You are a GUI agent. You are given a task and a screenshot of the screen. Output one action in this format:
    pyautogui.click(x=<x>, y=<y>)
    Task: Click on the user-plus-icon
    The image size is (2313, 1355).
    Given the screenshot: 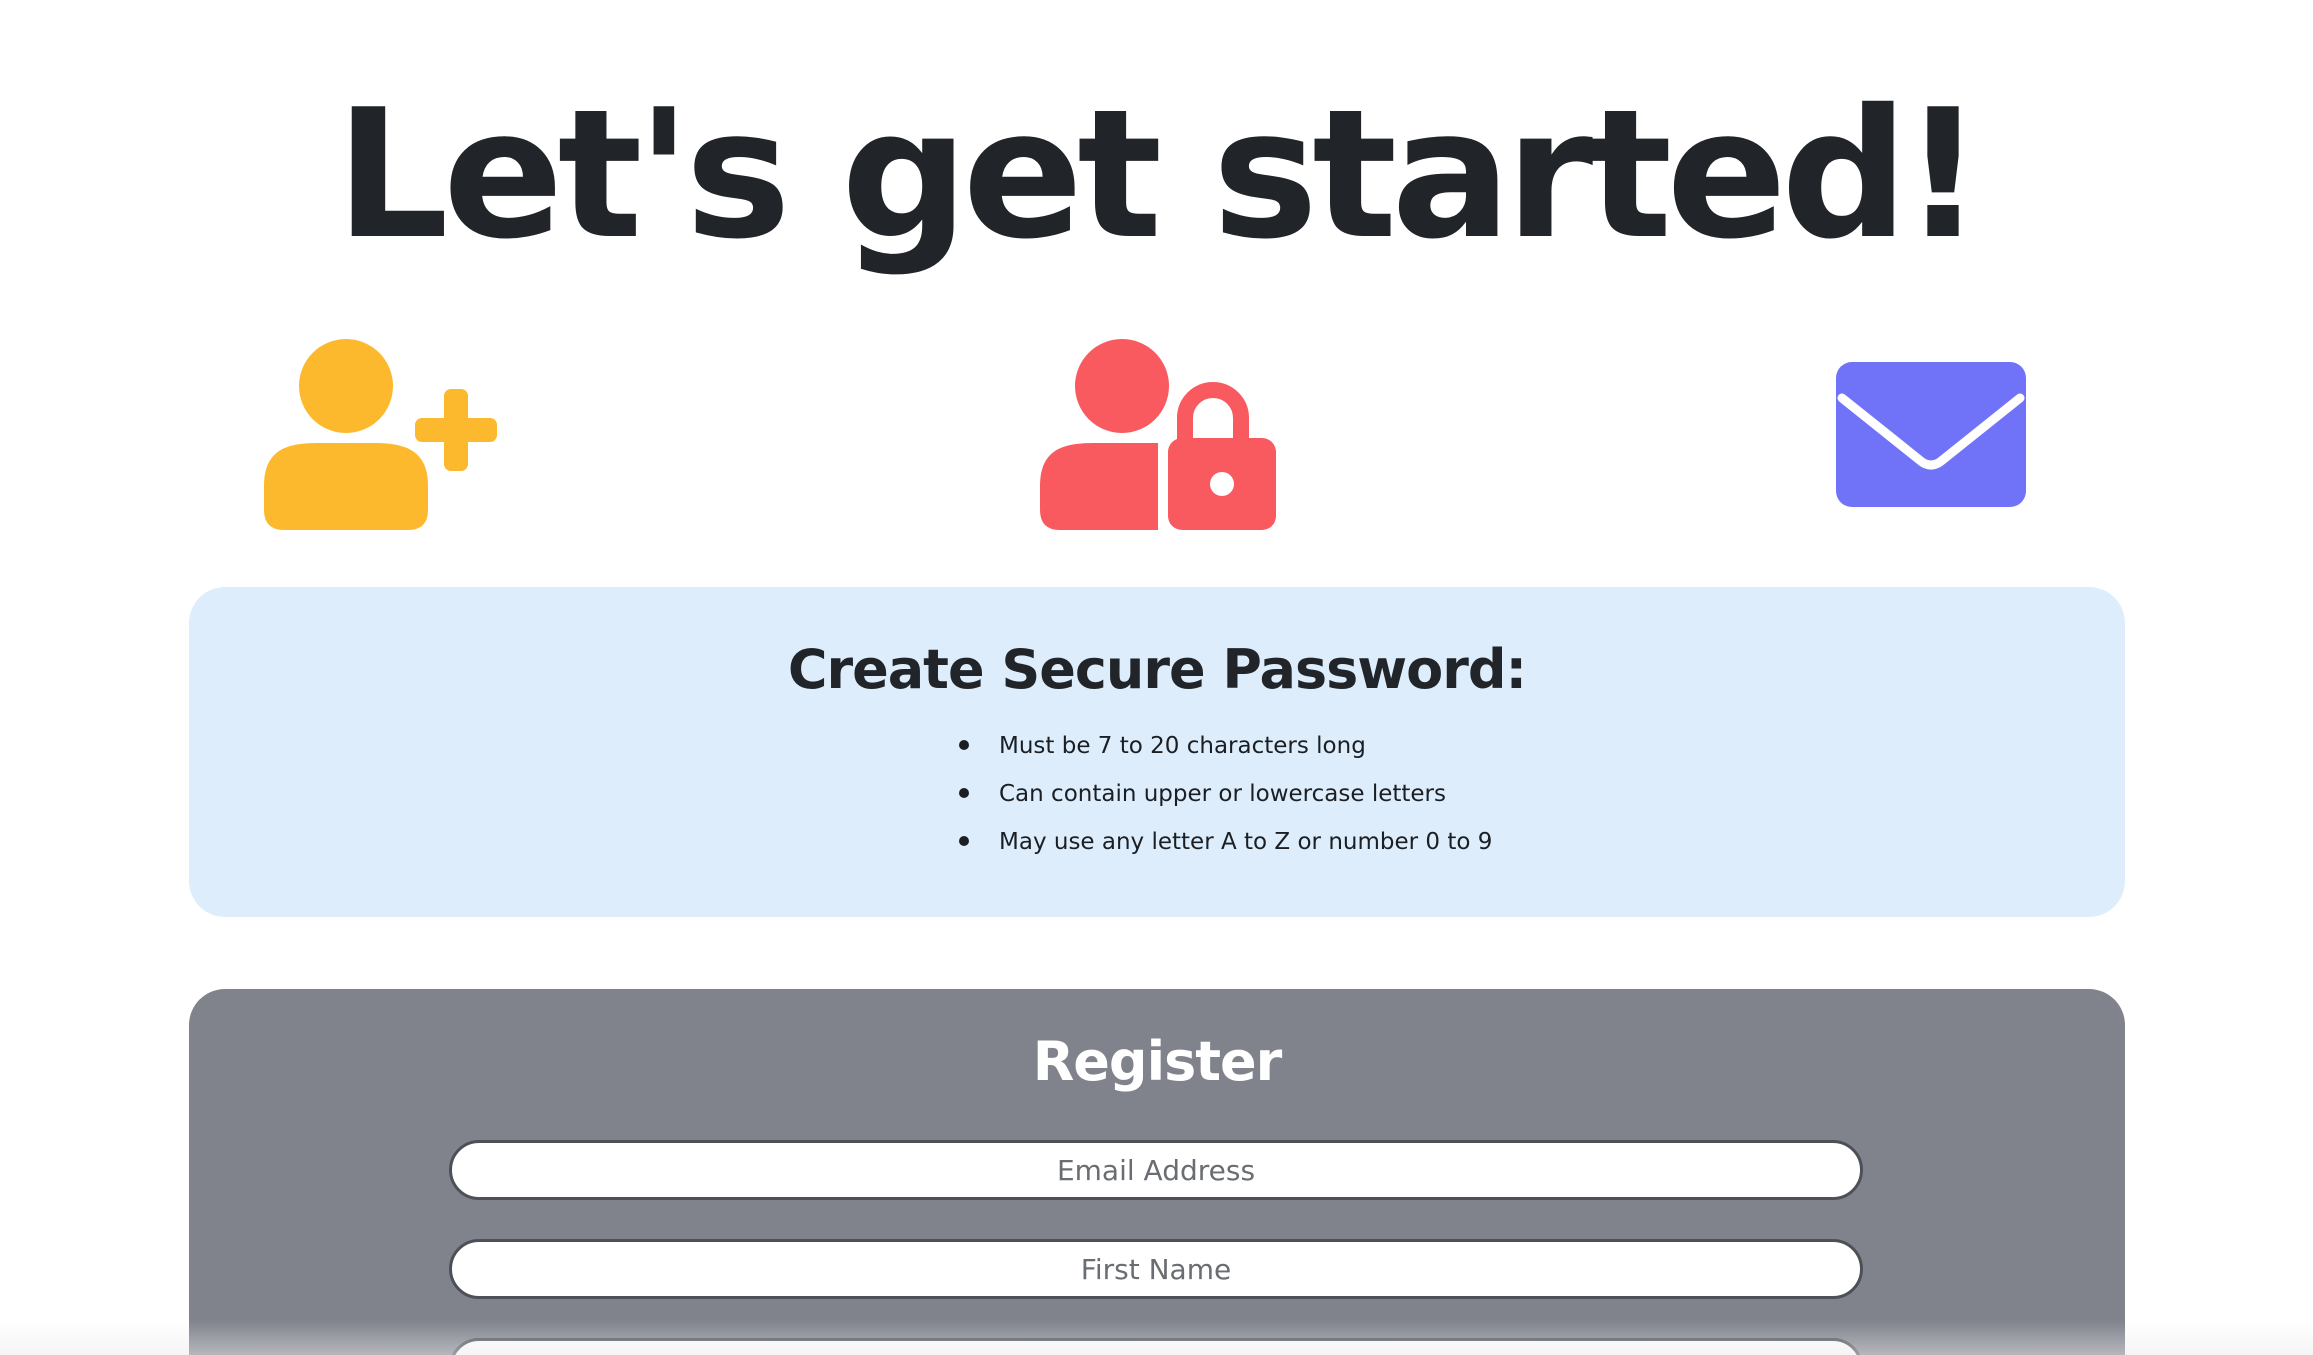 What is the action you would take?
    pyautogui.click(x=380, y=434)
    